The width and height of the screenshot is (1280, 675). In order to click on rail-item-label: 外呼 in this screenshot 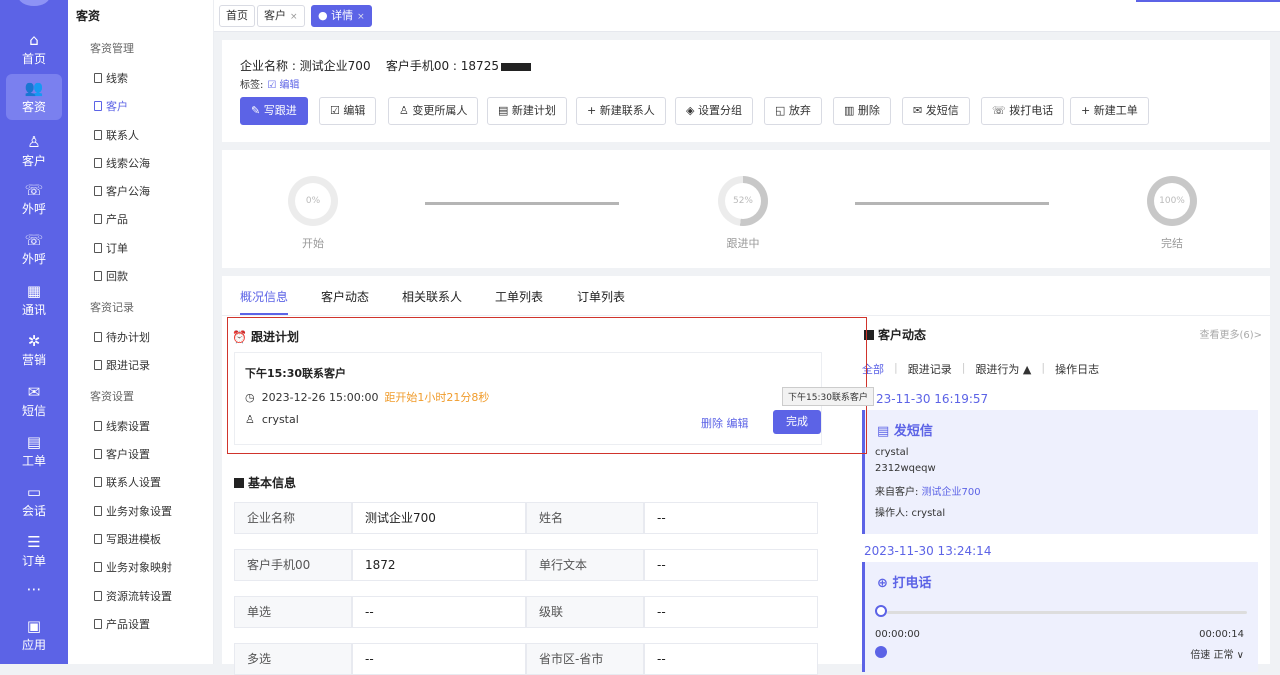, I will do `click(33, 258)`.